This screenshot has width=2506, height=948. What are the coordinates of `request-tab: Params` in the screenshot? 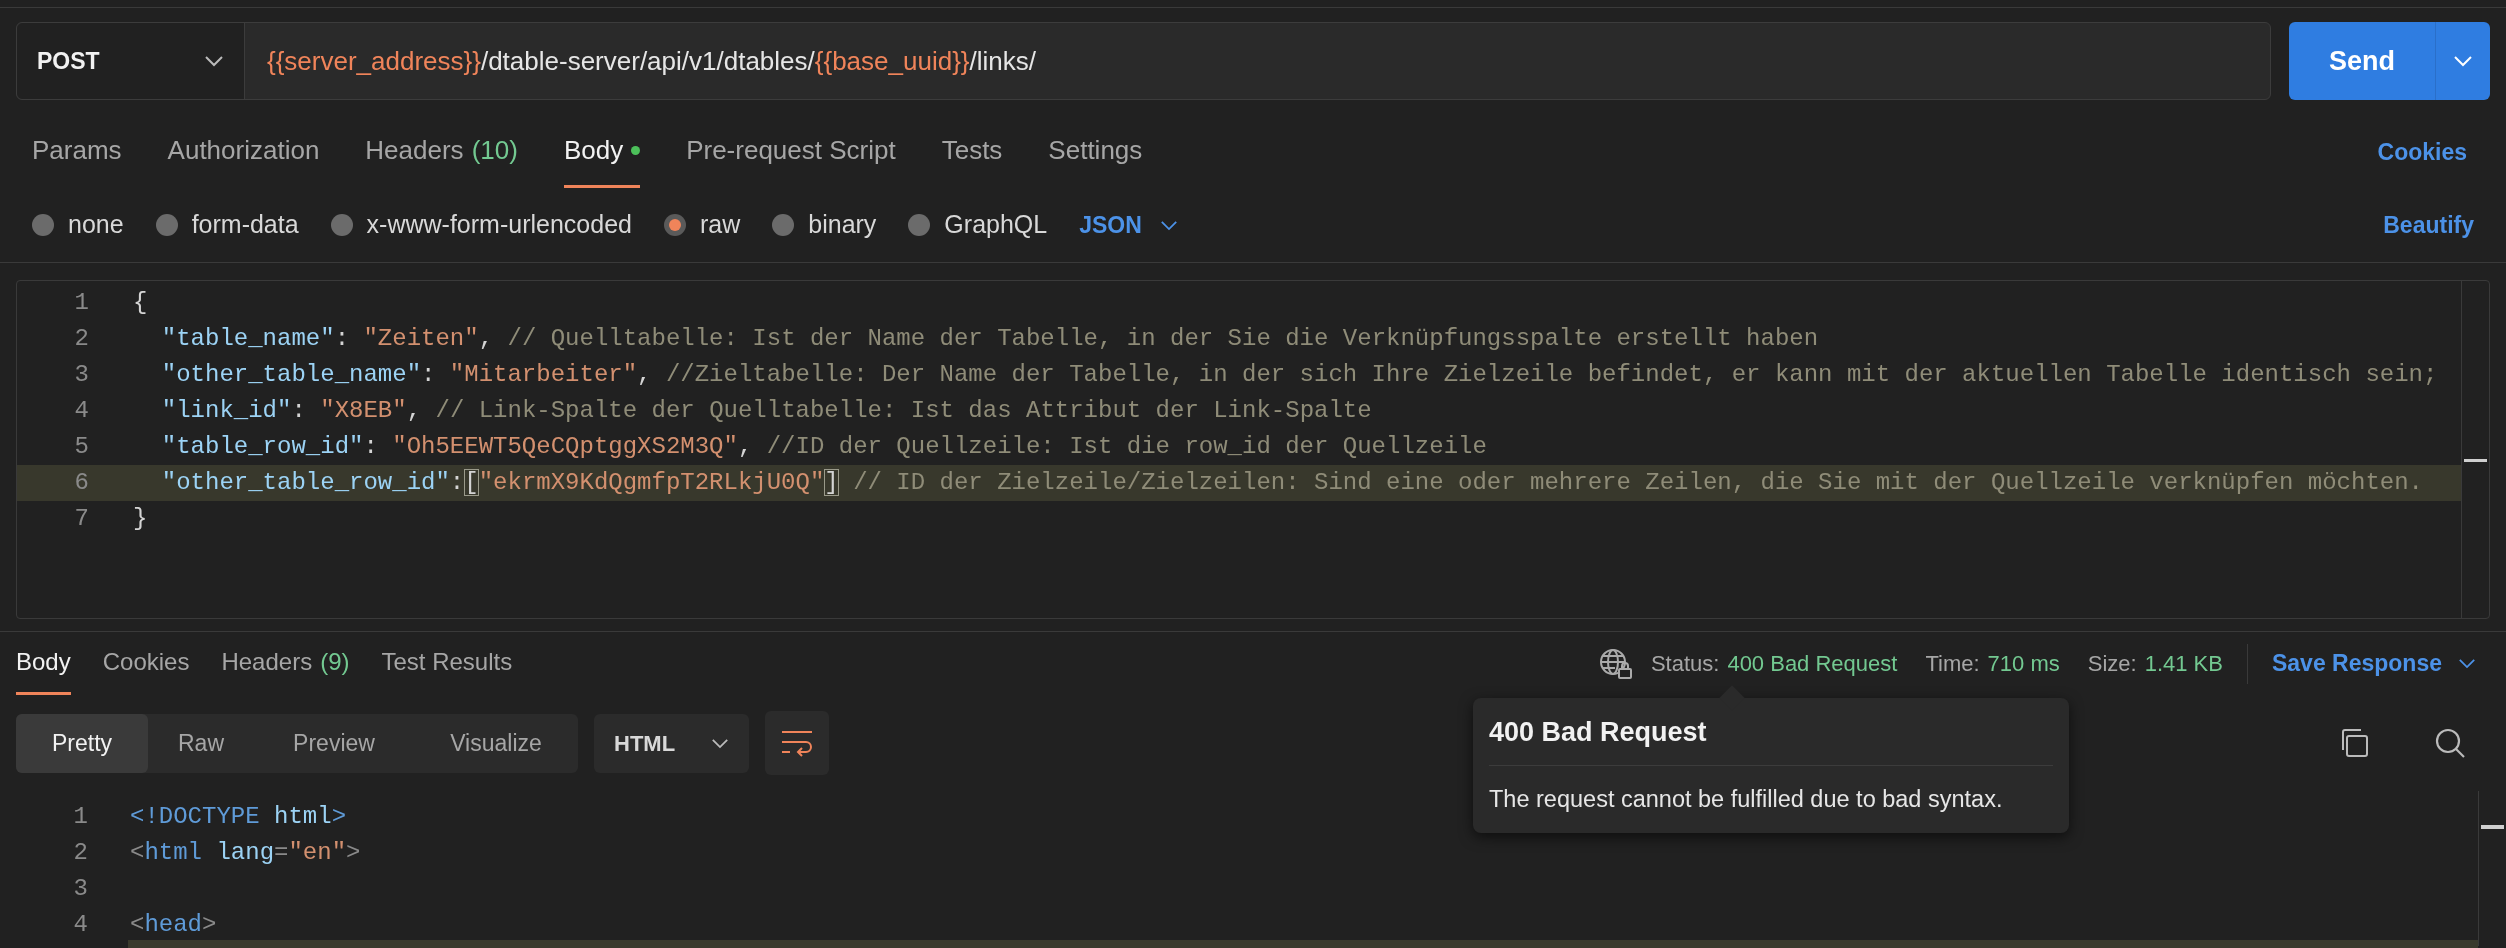 It's located at (77, 152).